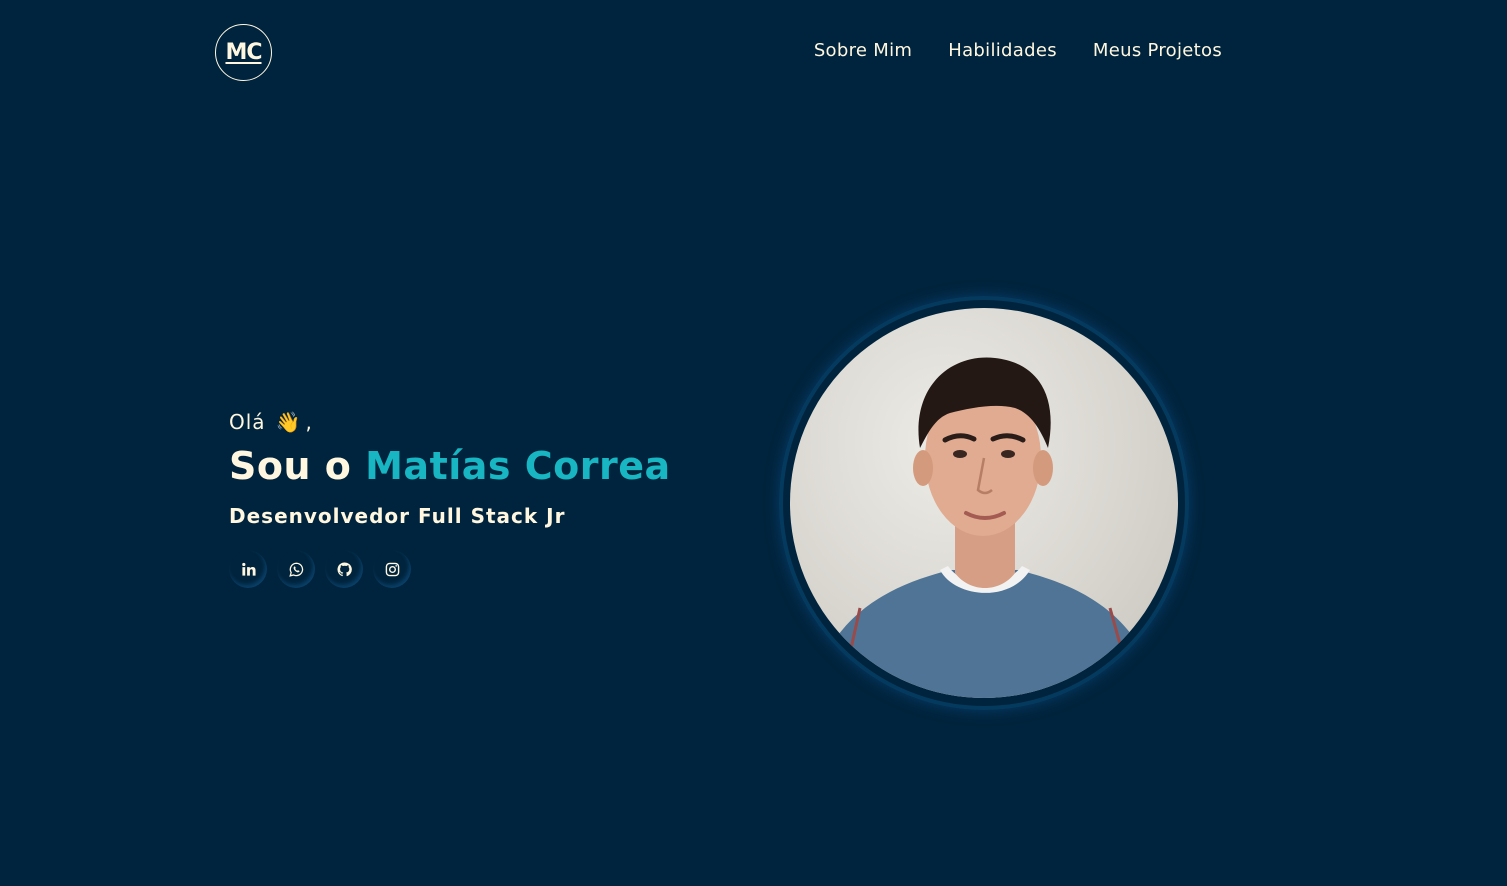  I want to click on person-illustration, so click(985, 527).